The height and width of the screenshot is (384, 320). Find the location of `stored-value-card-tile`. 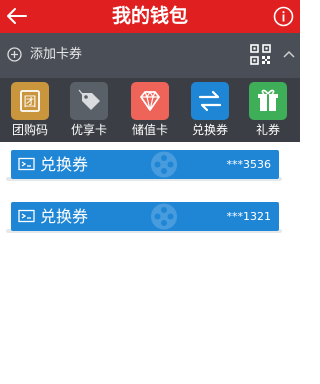

stored-value-card-tile is located at coordinates (150, 101).